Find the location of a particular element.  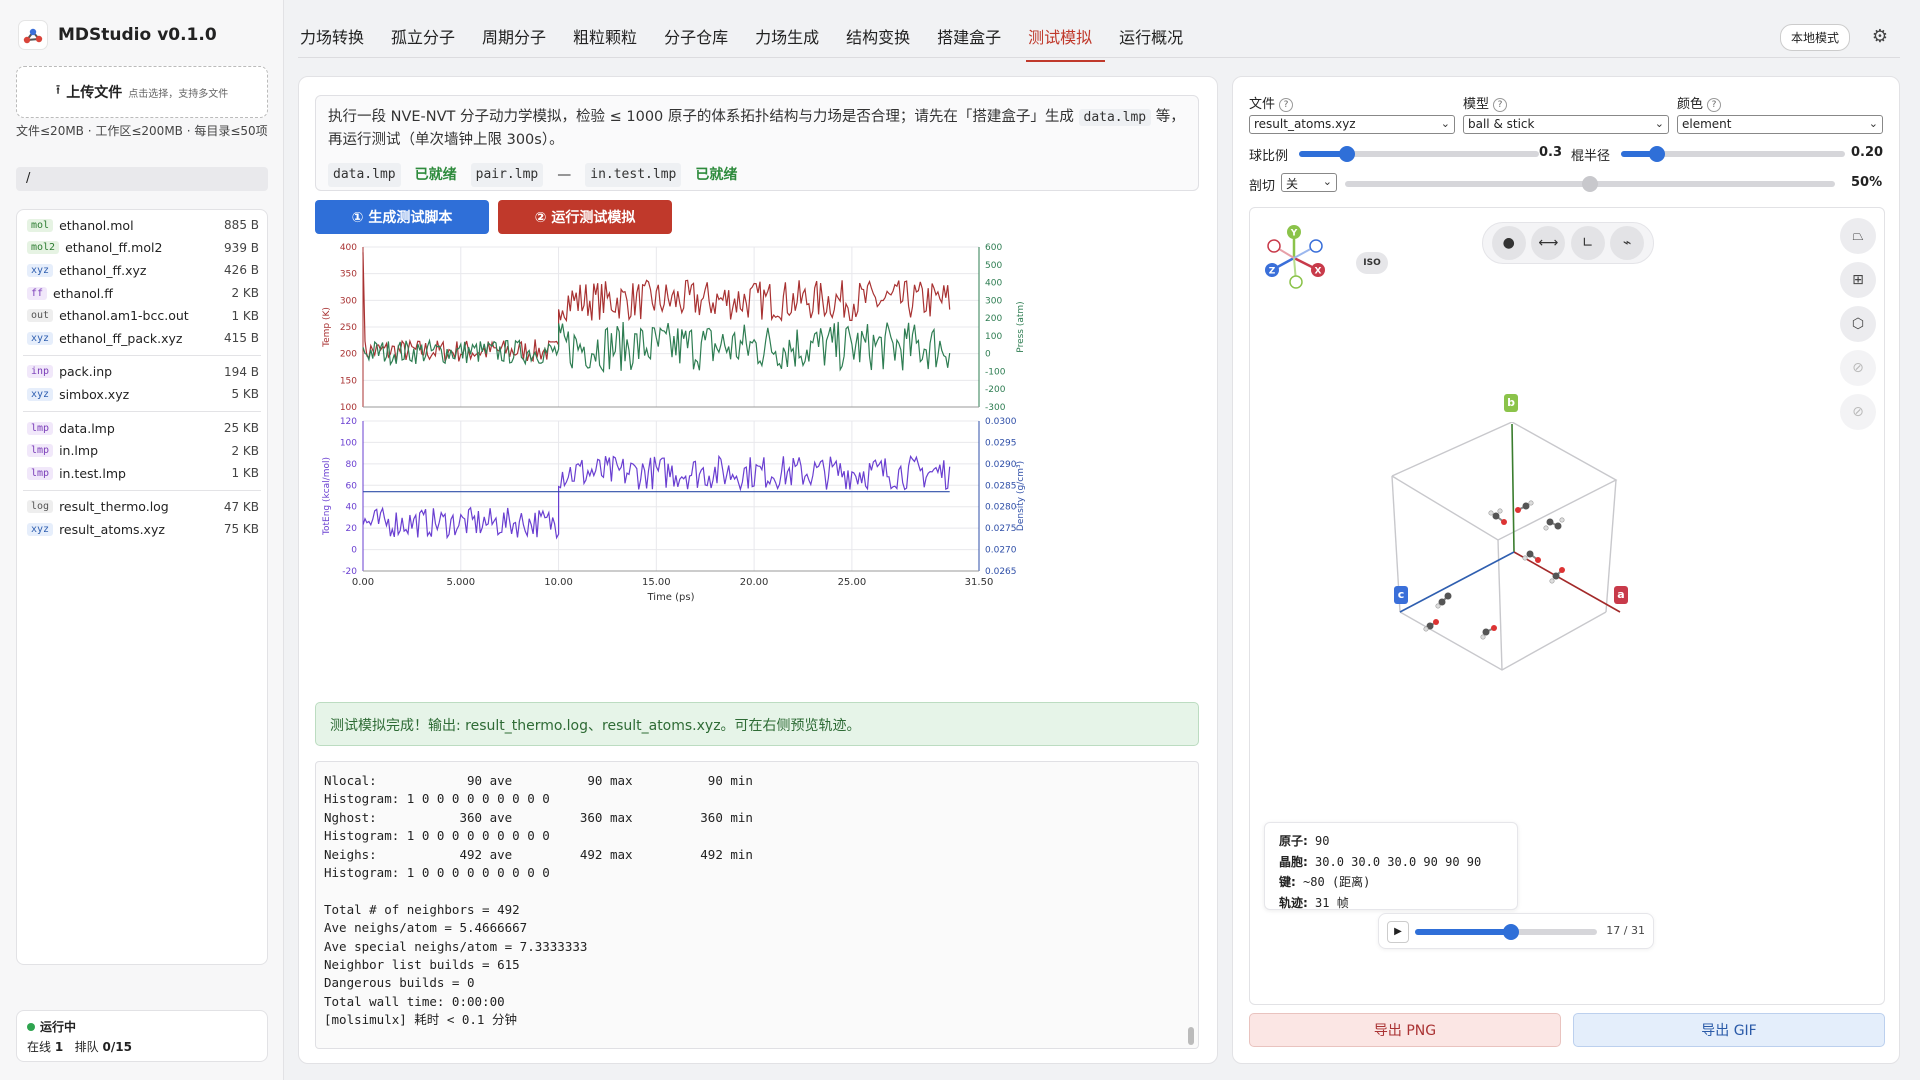

tab-7: 搭建盒子 is located at coordinates (974, 43).